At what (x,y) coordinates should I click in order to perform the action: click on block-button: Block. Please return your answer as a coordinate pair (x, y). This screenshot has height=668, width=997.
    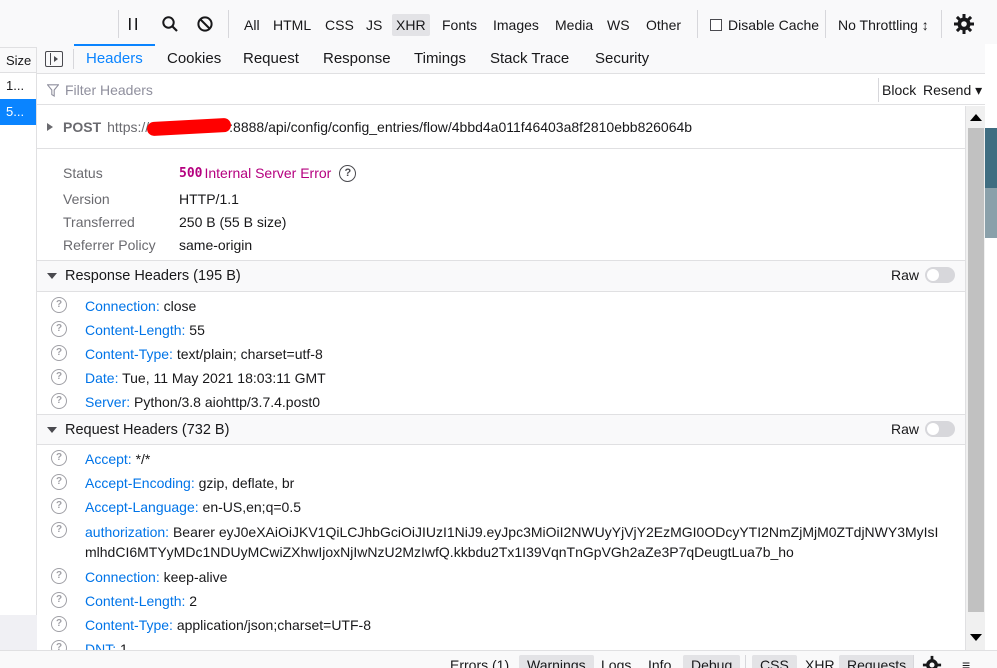
    Looking at the image, I should click on (899, 90).